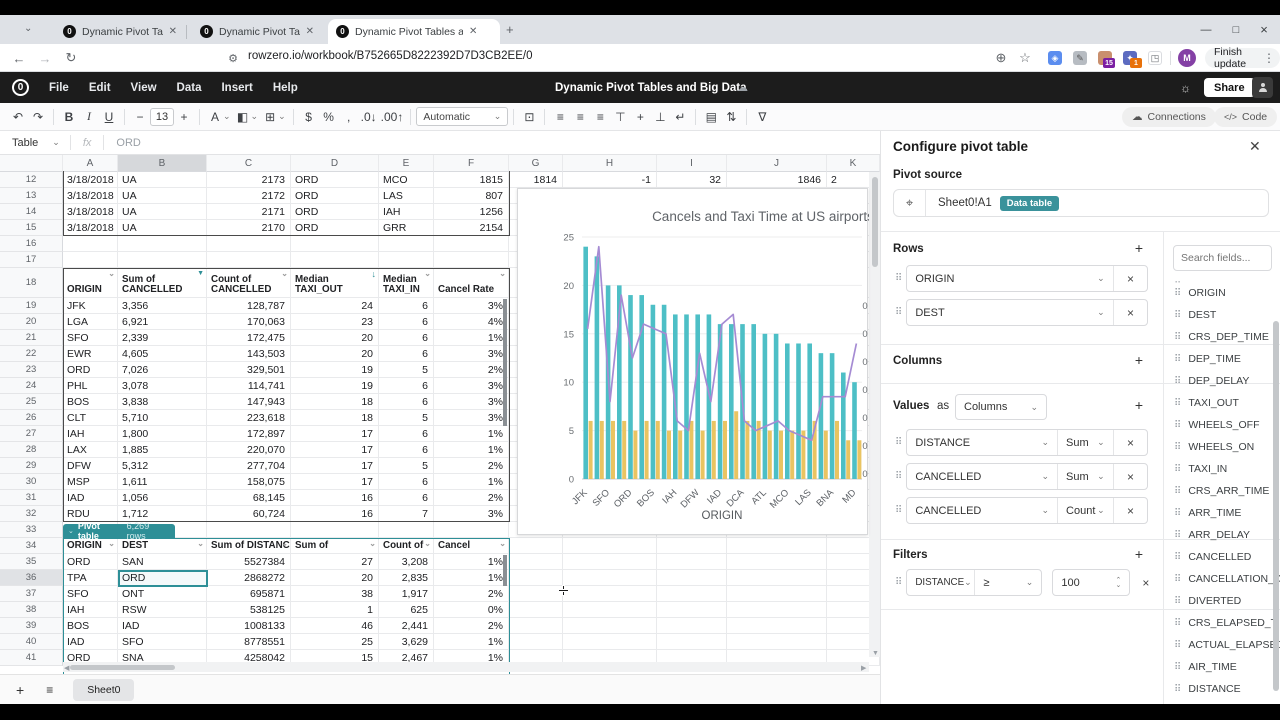  What do you see at coordinates (1118, 583) in the screenshot?
I see `stepper-icon: ⌃ ⌄` at bounding box center [1118, 583].